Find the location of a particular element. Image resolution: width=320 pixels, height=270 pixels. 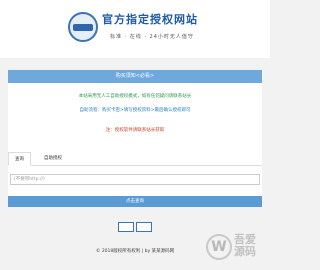

search-button: 点击查询 is located at coordinates (135, 201).